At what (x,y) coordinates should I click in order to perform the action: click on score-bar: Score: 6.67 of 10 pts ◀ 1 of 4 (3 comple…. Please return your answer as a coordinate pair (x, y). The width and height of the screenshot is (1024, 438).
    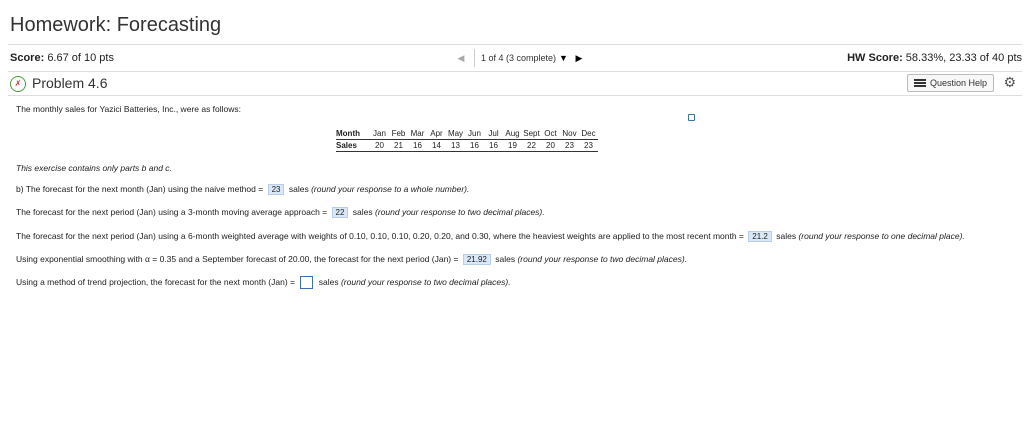
    Looking at the image, I should click on (515, 58).